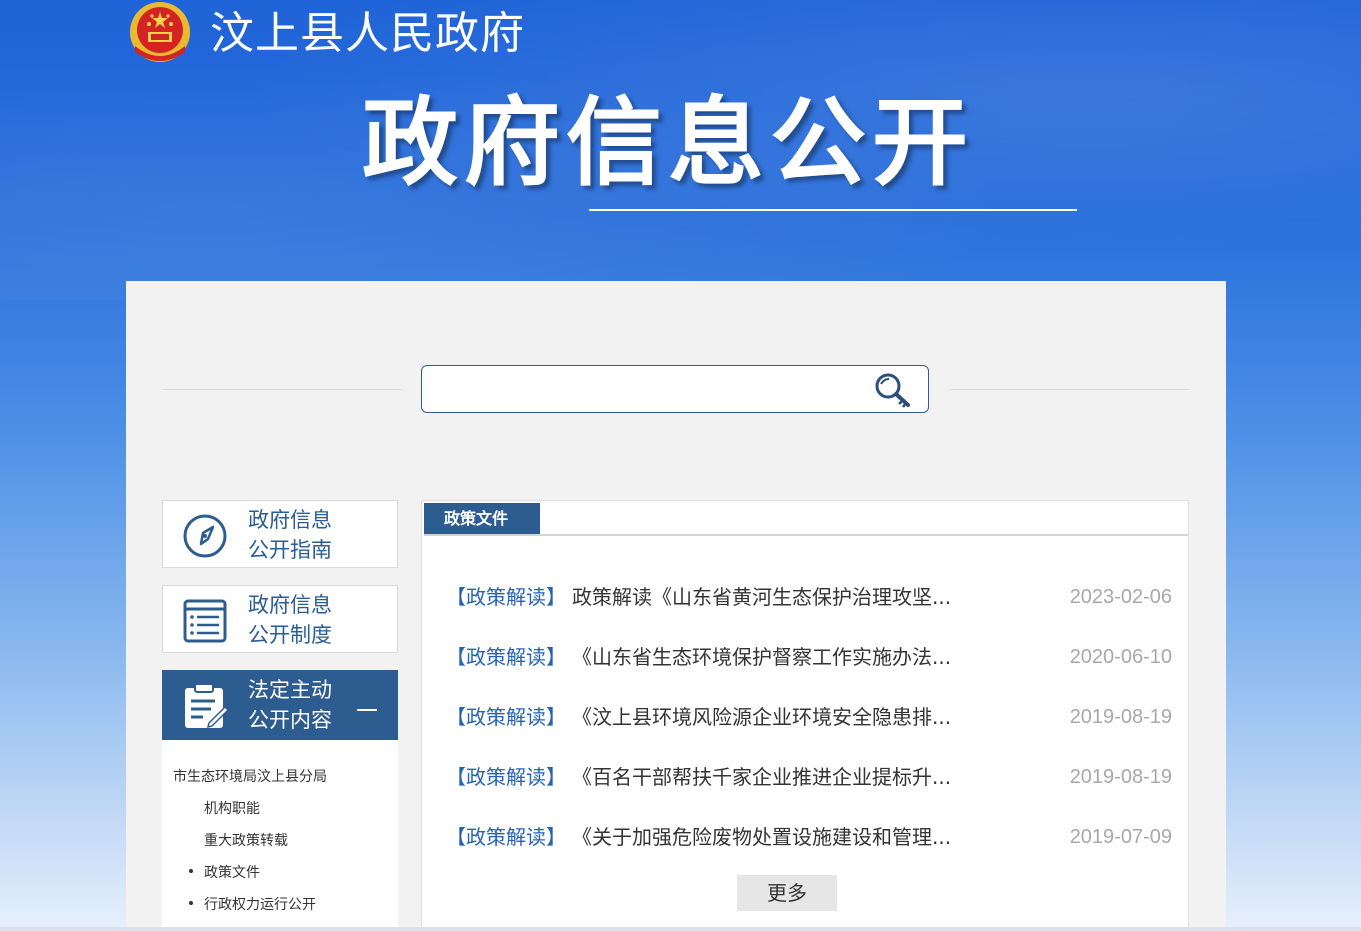 The height and width of the screenshot is (931, 1361). What do you see at coordinates (290, 705) in the screenshot?
I see `sidebar-item-label: 法定主动 公开内容` at bounding box center [290, 705].